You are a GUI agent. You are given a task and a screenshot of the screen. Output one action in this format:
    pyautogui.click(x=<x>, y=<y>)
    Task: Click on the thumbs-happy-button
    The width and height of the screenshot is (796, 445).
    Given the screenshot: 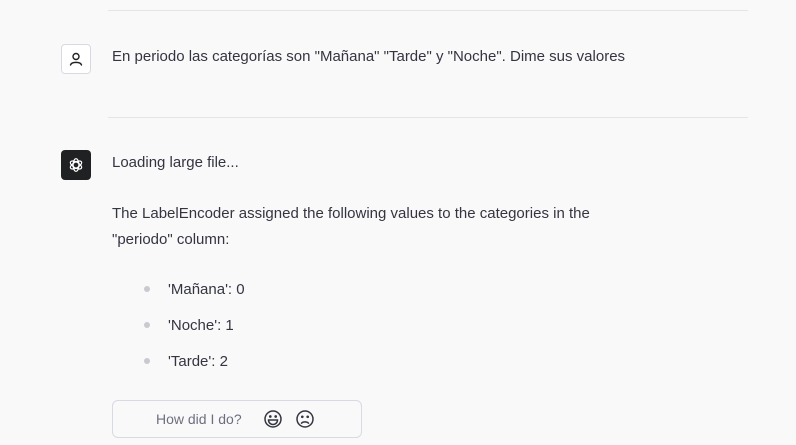 What is the action you would take?
    pyautogui.click(x=273, y=419)
    